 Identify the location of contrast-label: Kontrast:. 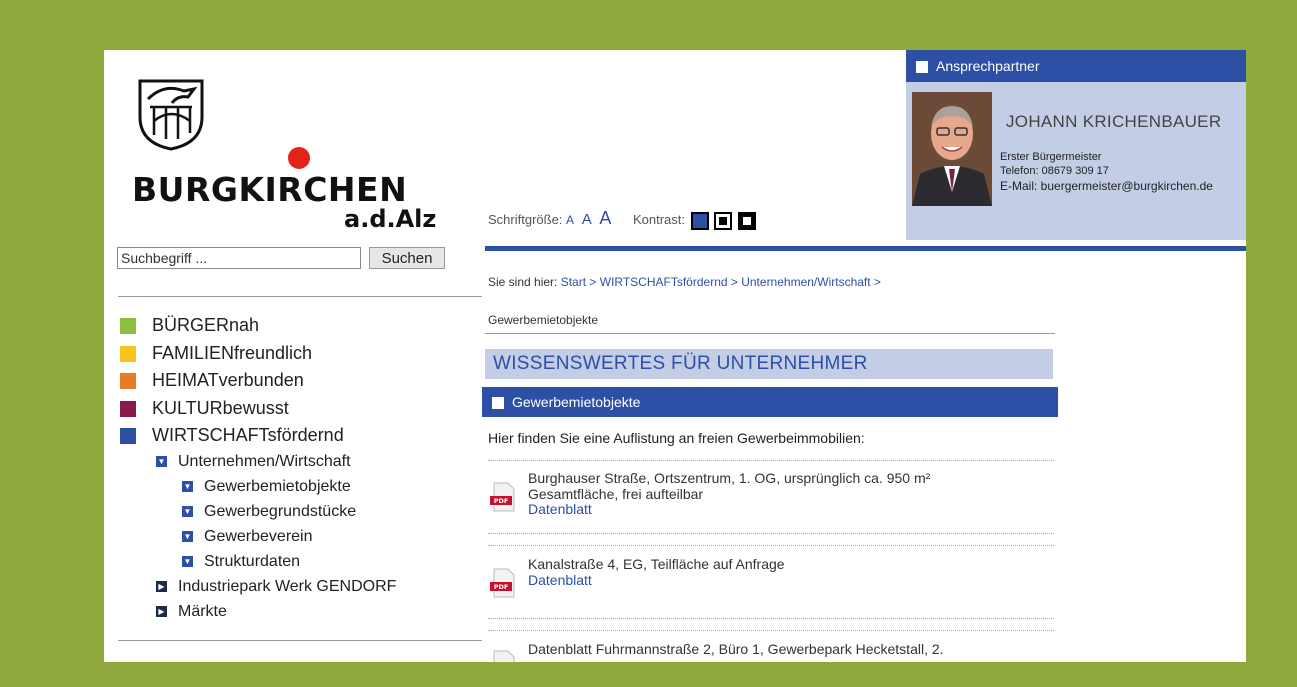
(658, 219).